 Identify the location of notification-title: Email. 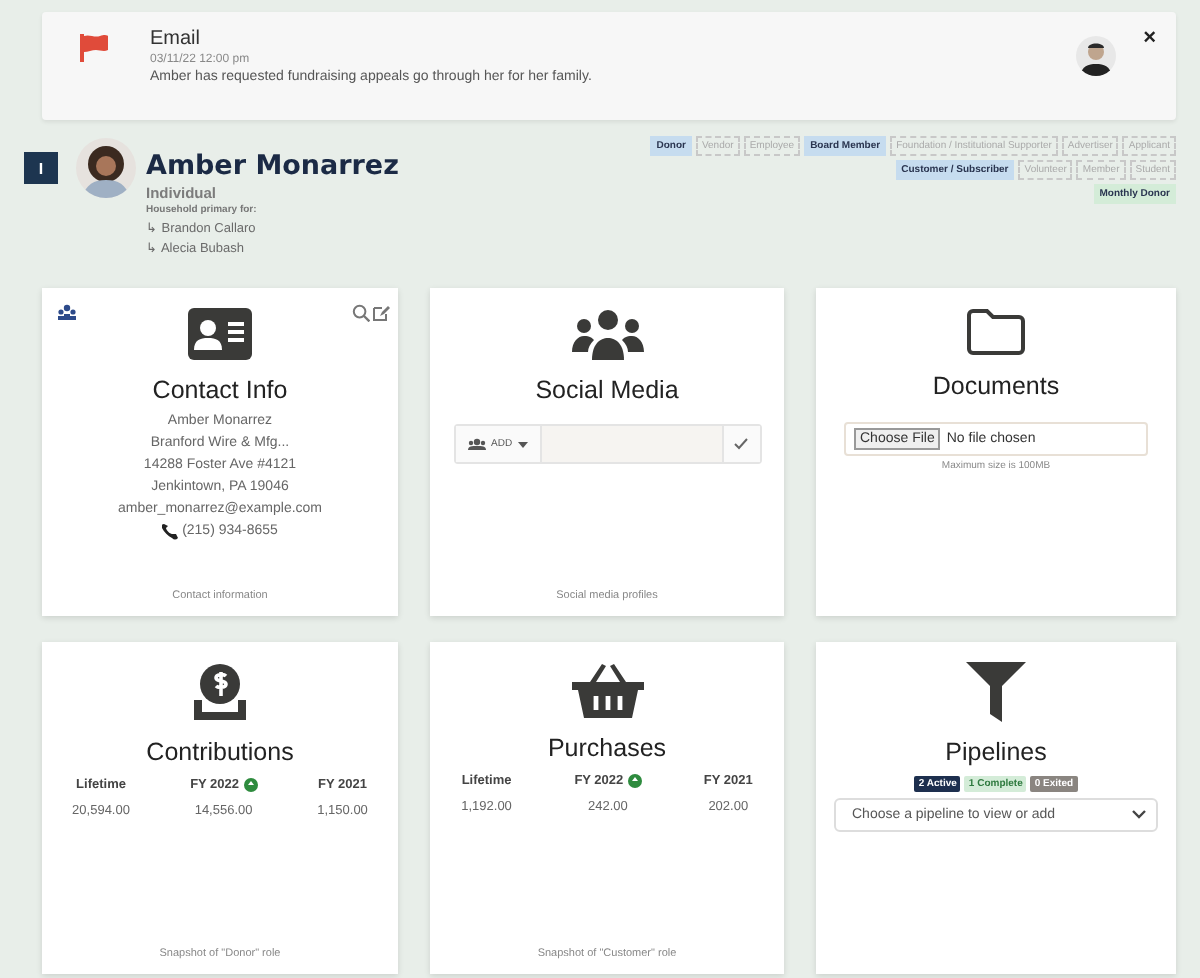
(176, 39).